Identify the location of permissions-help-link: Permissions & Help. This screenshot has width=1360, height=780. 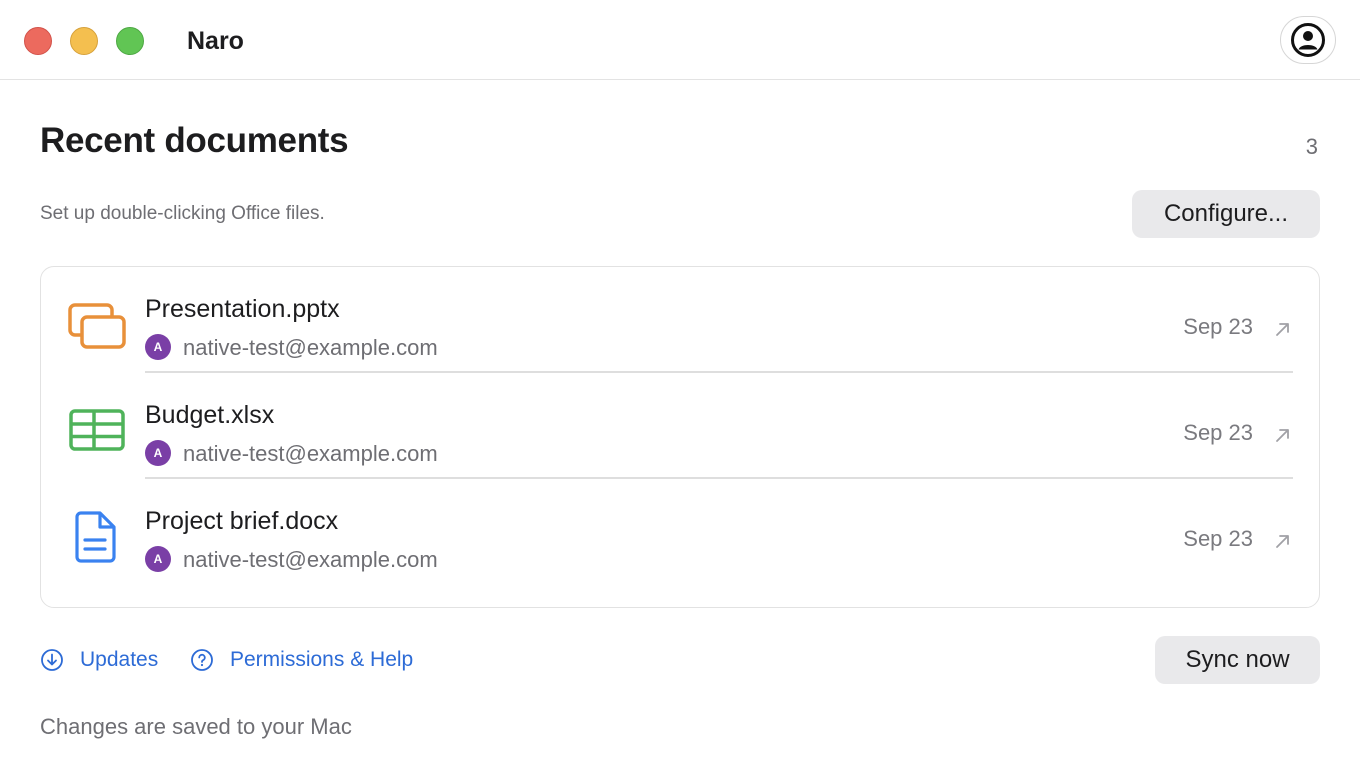
(301, 660).